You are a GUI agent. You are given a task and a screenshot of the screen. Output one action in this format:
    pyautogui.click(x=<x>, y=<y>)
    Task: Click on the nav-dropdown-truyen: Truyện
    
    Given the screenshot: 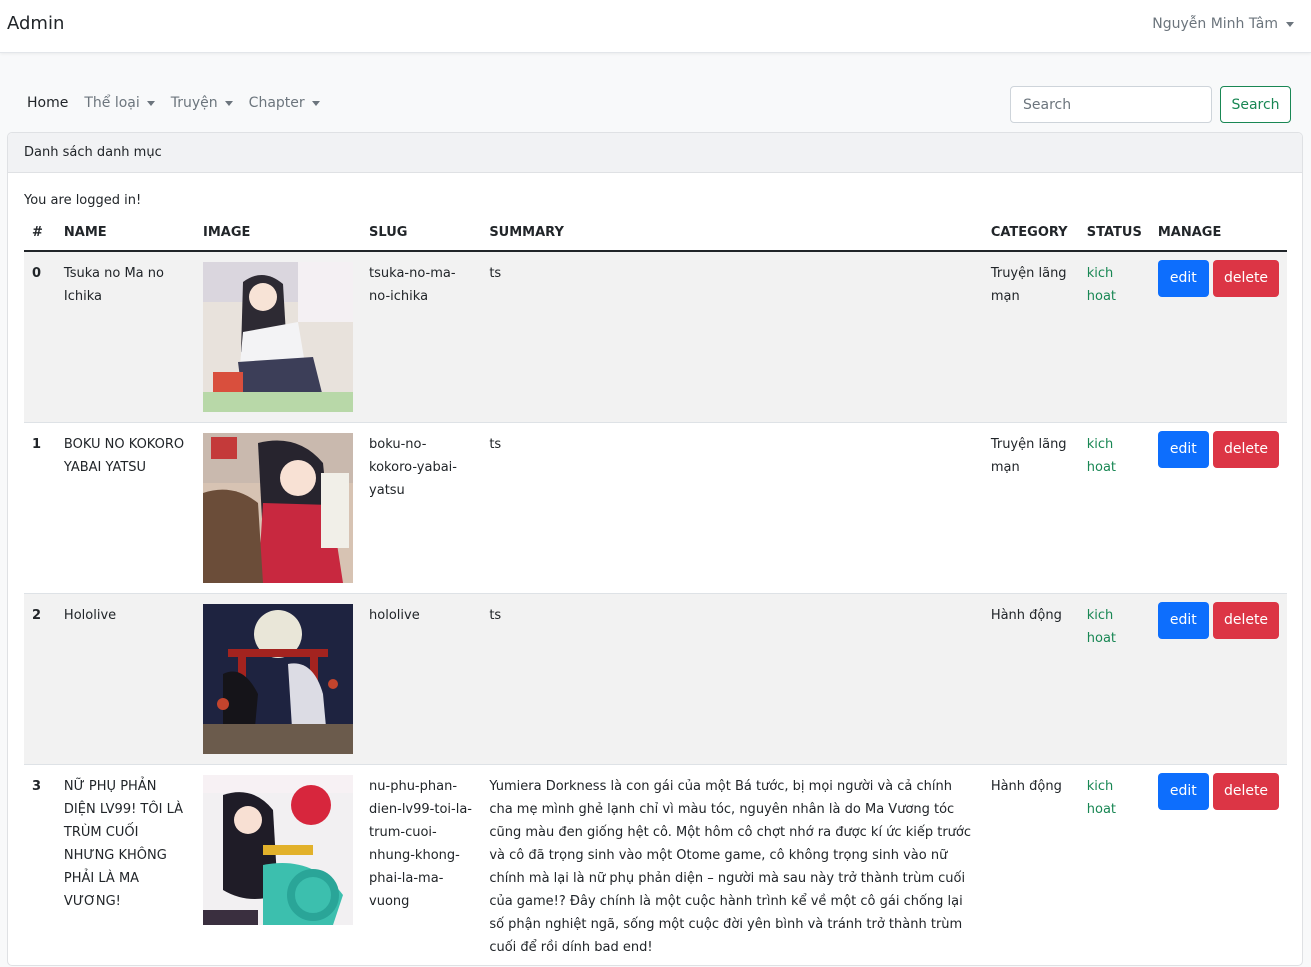 What is the action you would take?
    pyautogui.click(x=202, y=103)
    